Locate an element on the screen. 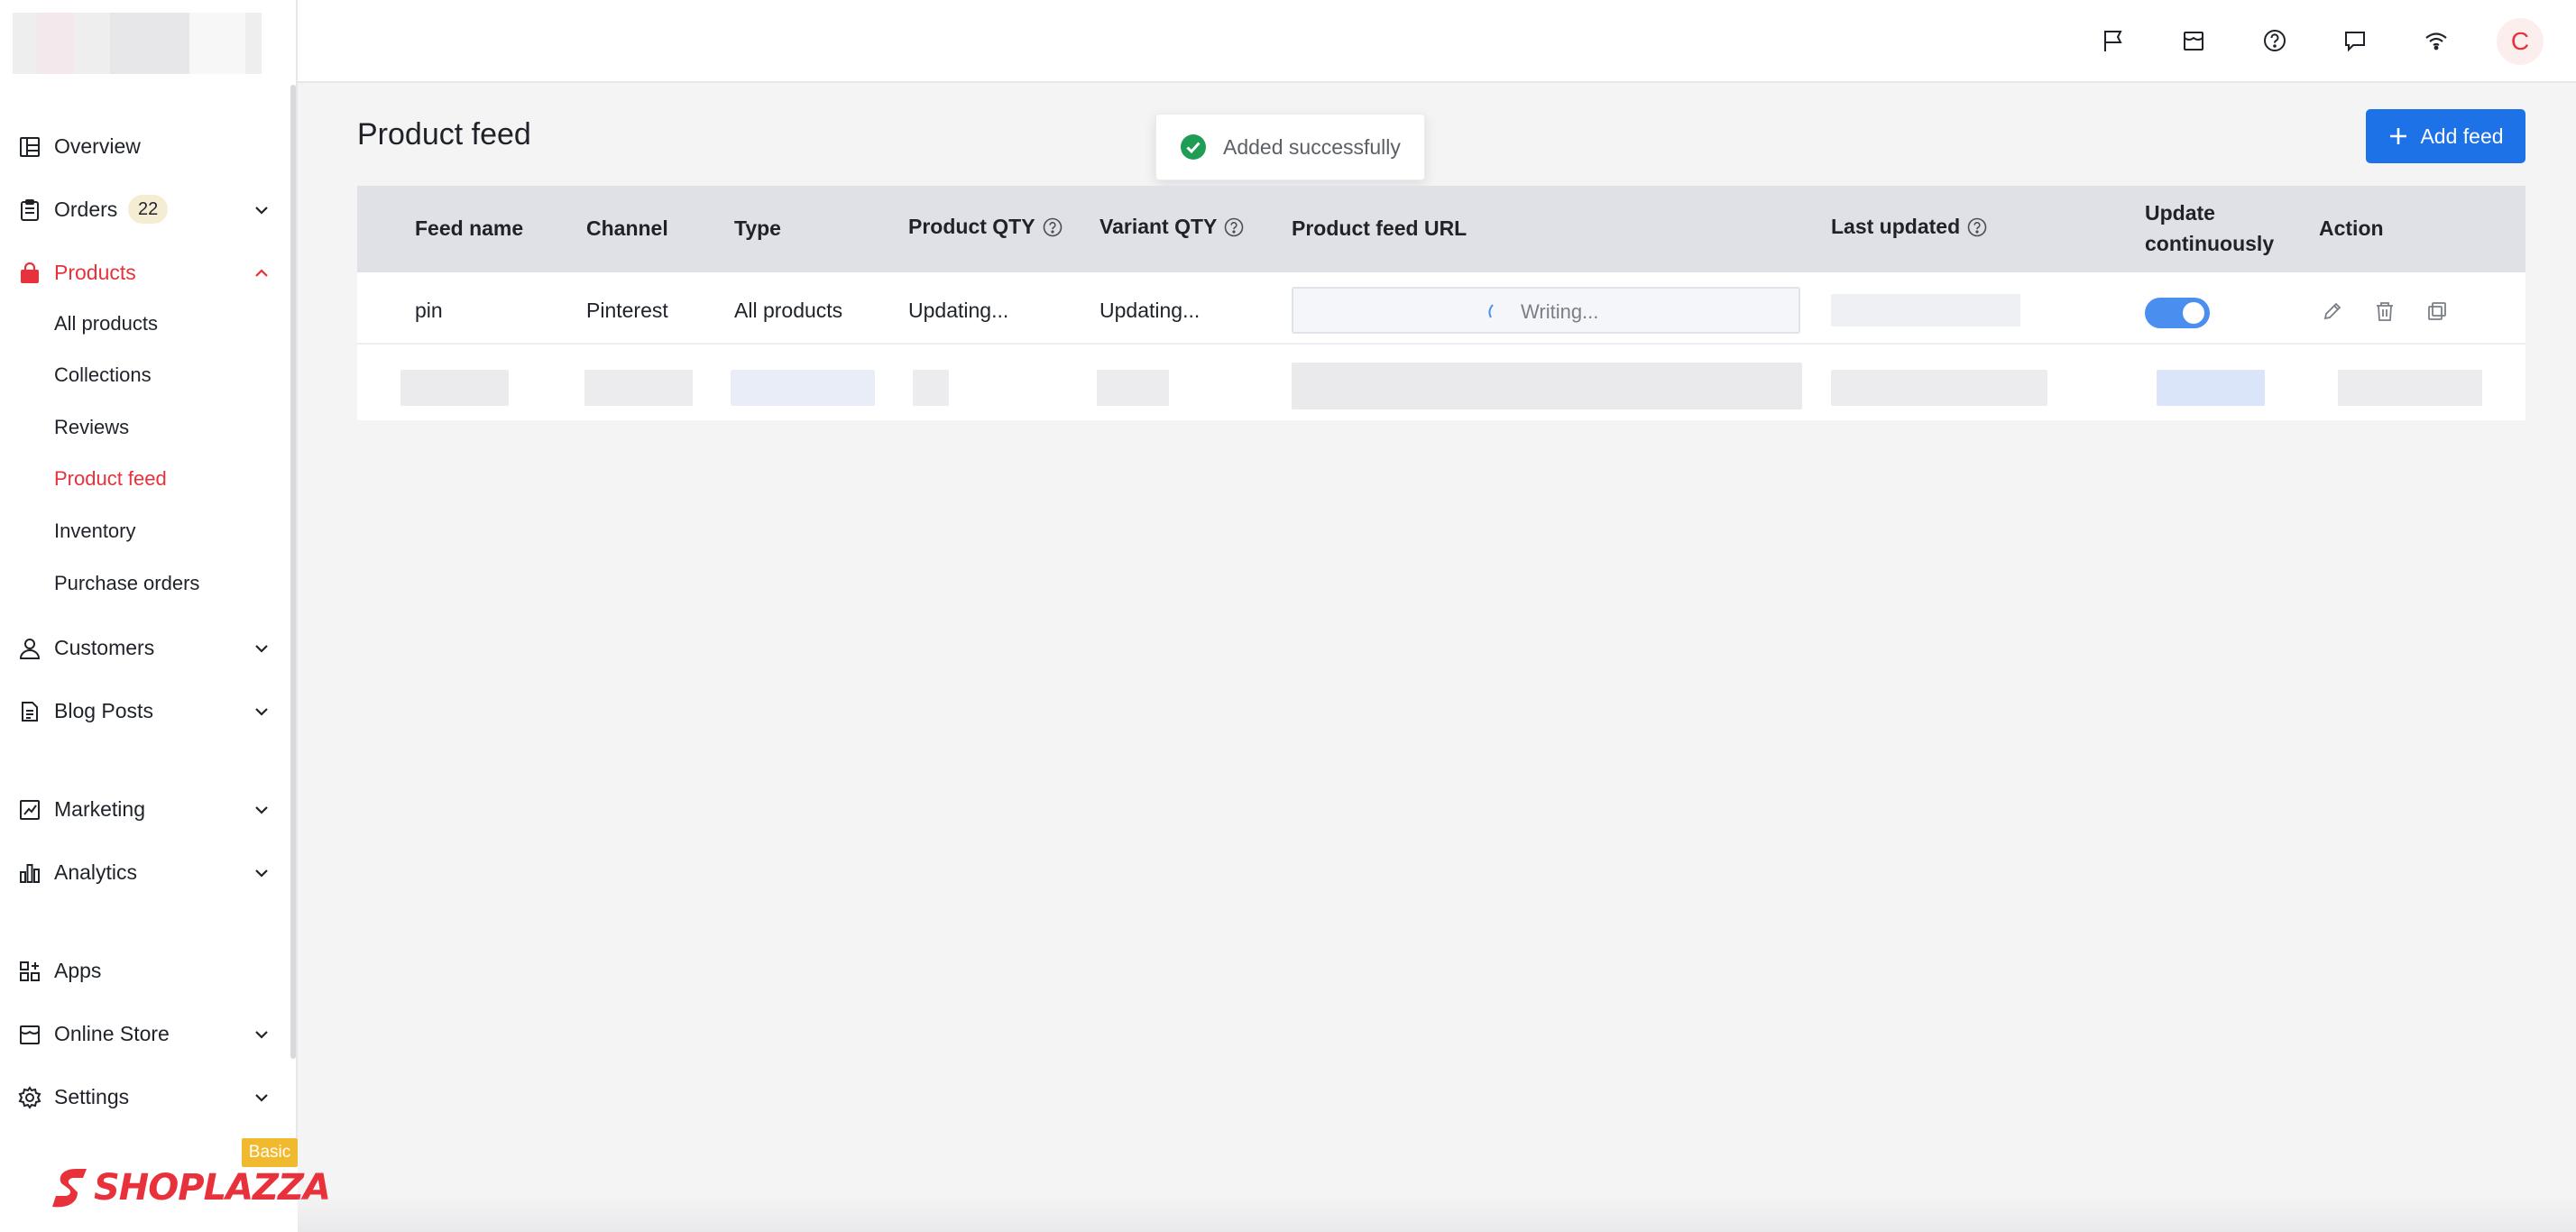  document-icon is located at coordinates (30, 711).